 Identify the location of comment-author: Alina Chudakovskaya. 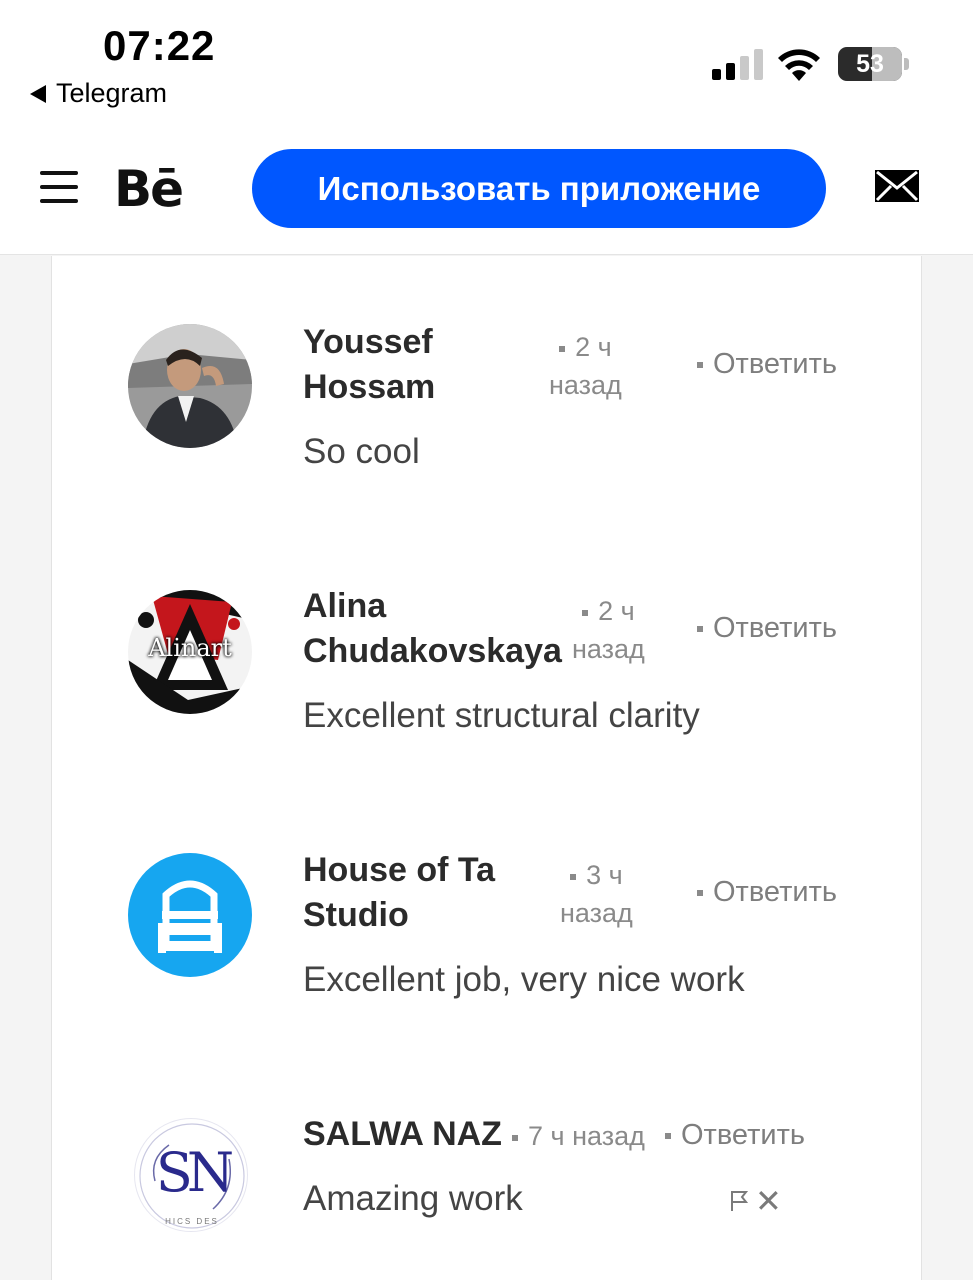
(432, 629).